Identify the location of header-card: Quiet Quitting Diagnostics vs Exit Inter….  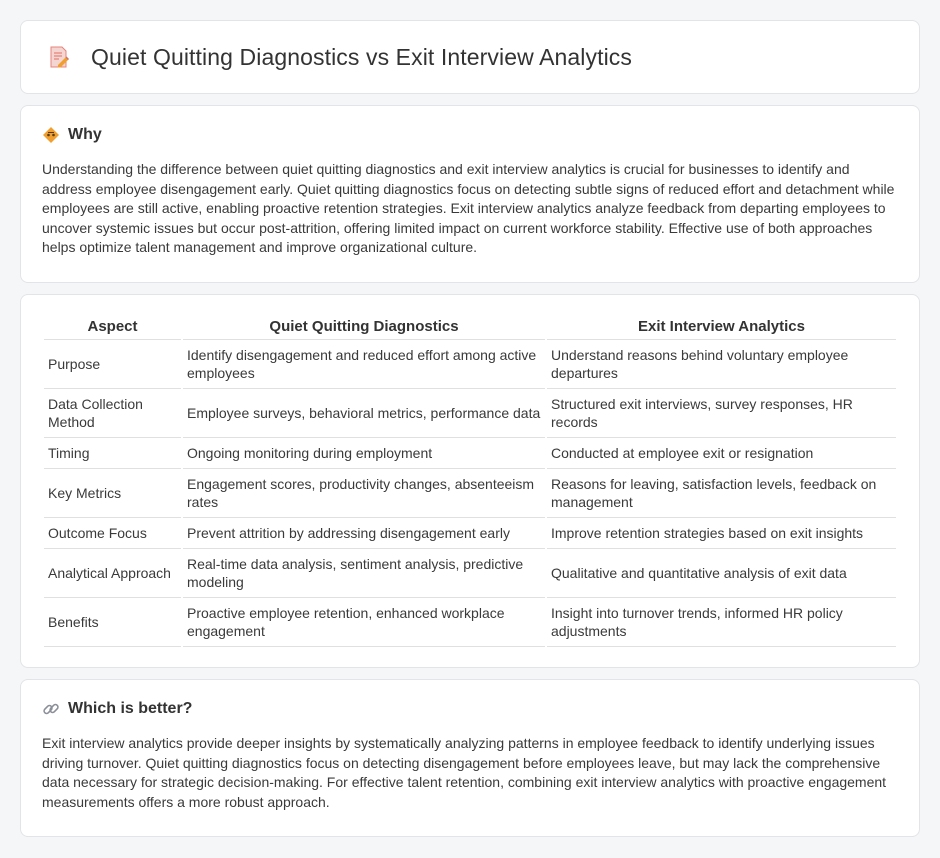
(470, 57).